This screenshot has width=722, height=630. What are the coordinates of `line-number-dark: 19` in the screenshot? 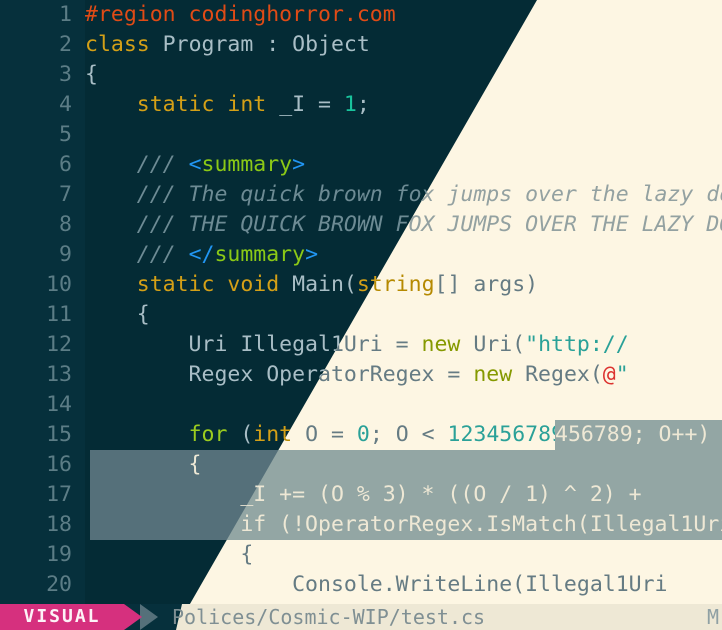 It's located at (59, 554).